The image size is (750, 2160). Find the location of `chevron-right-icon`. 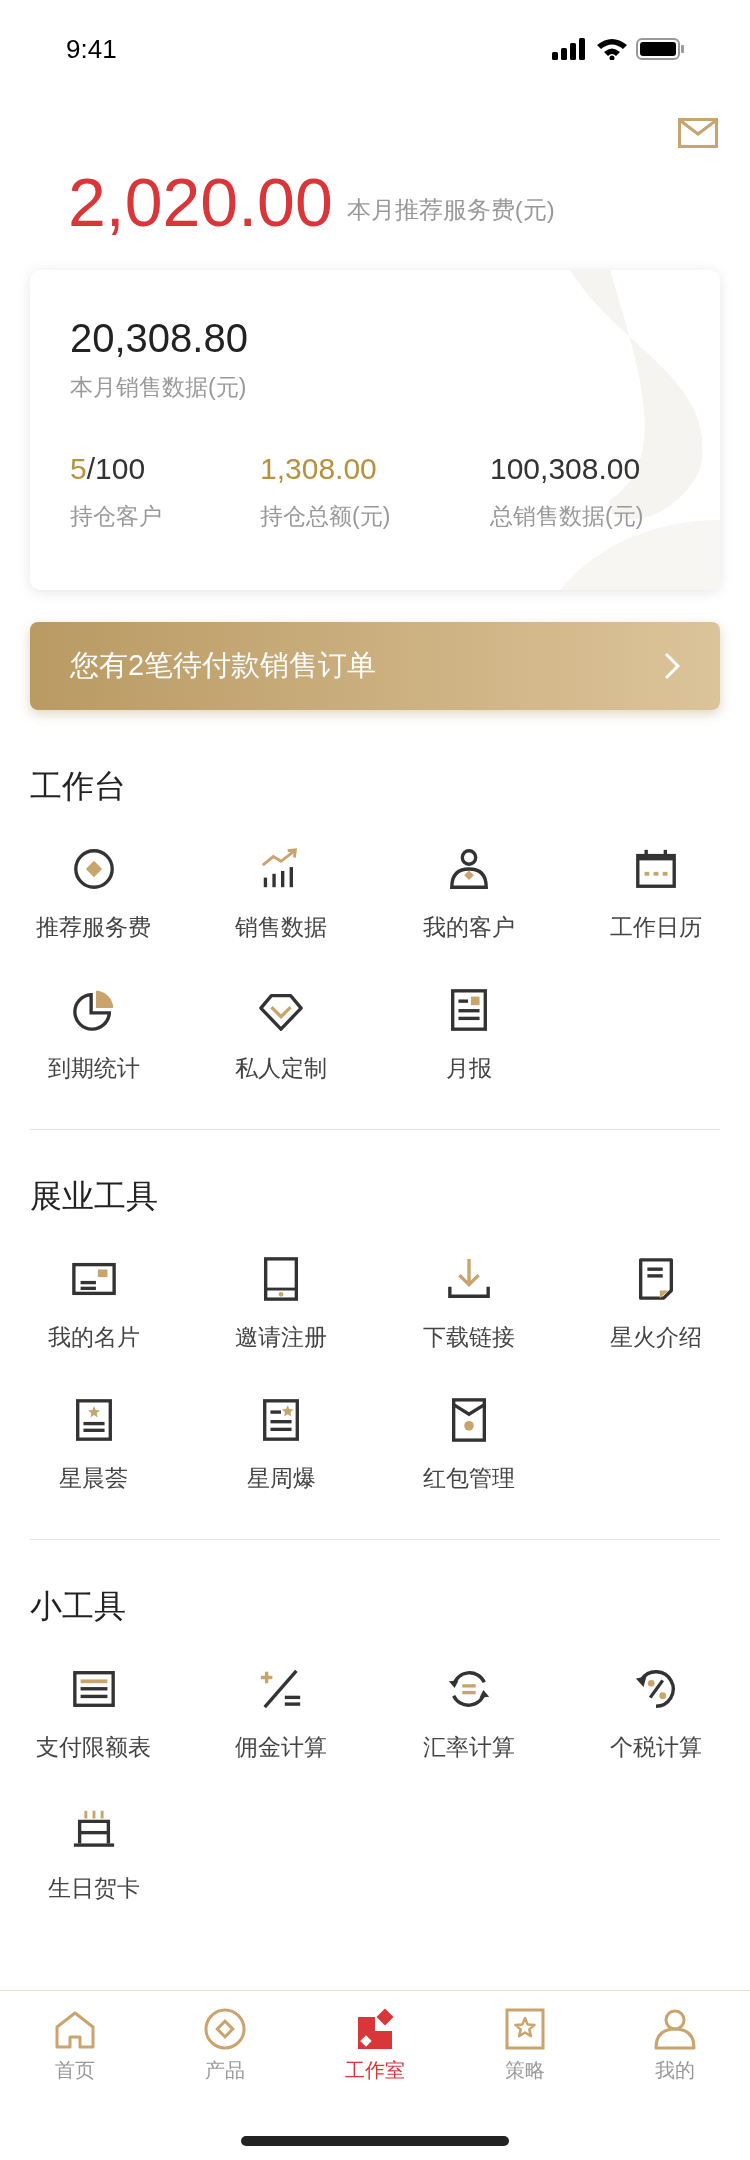

chevron-right-icon is located at coordinates (672, 666).